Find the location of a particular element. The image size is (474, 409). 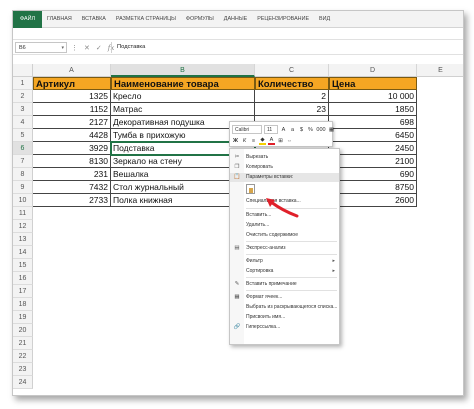

select-all-corner is located at coordinates (23, 70).